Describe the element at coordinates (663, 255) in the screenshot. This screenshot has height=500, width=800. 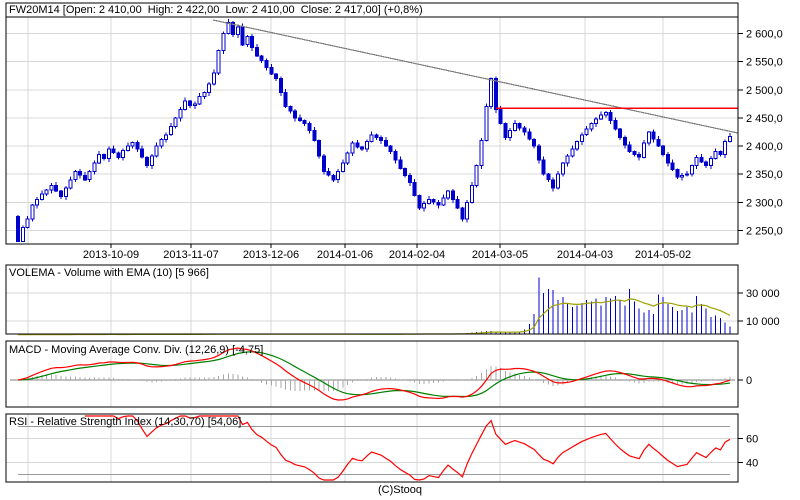
I see `svg-text: 2014-05-02` at that location.